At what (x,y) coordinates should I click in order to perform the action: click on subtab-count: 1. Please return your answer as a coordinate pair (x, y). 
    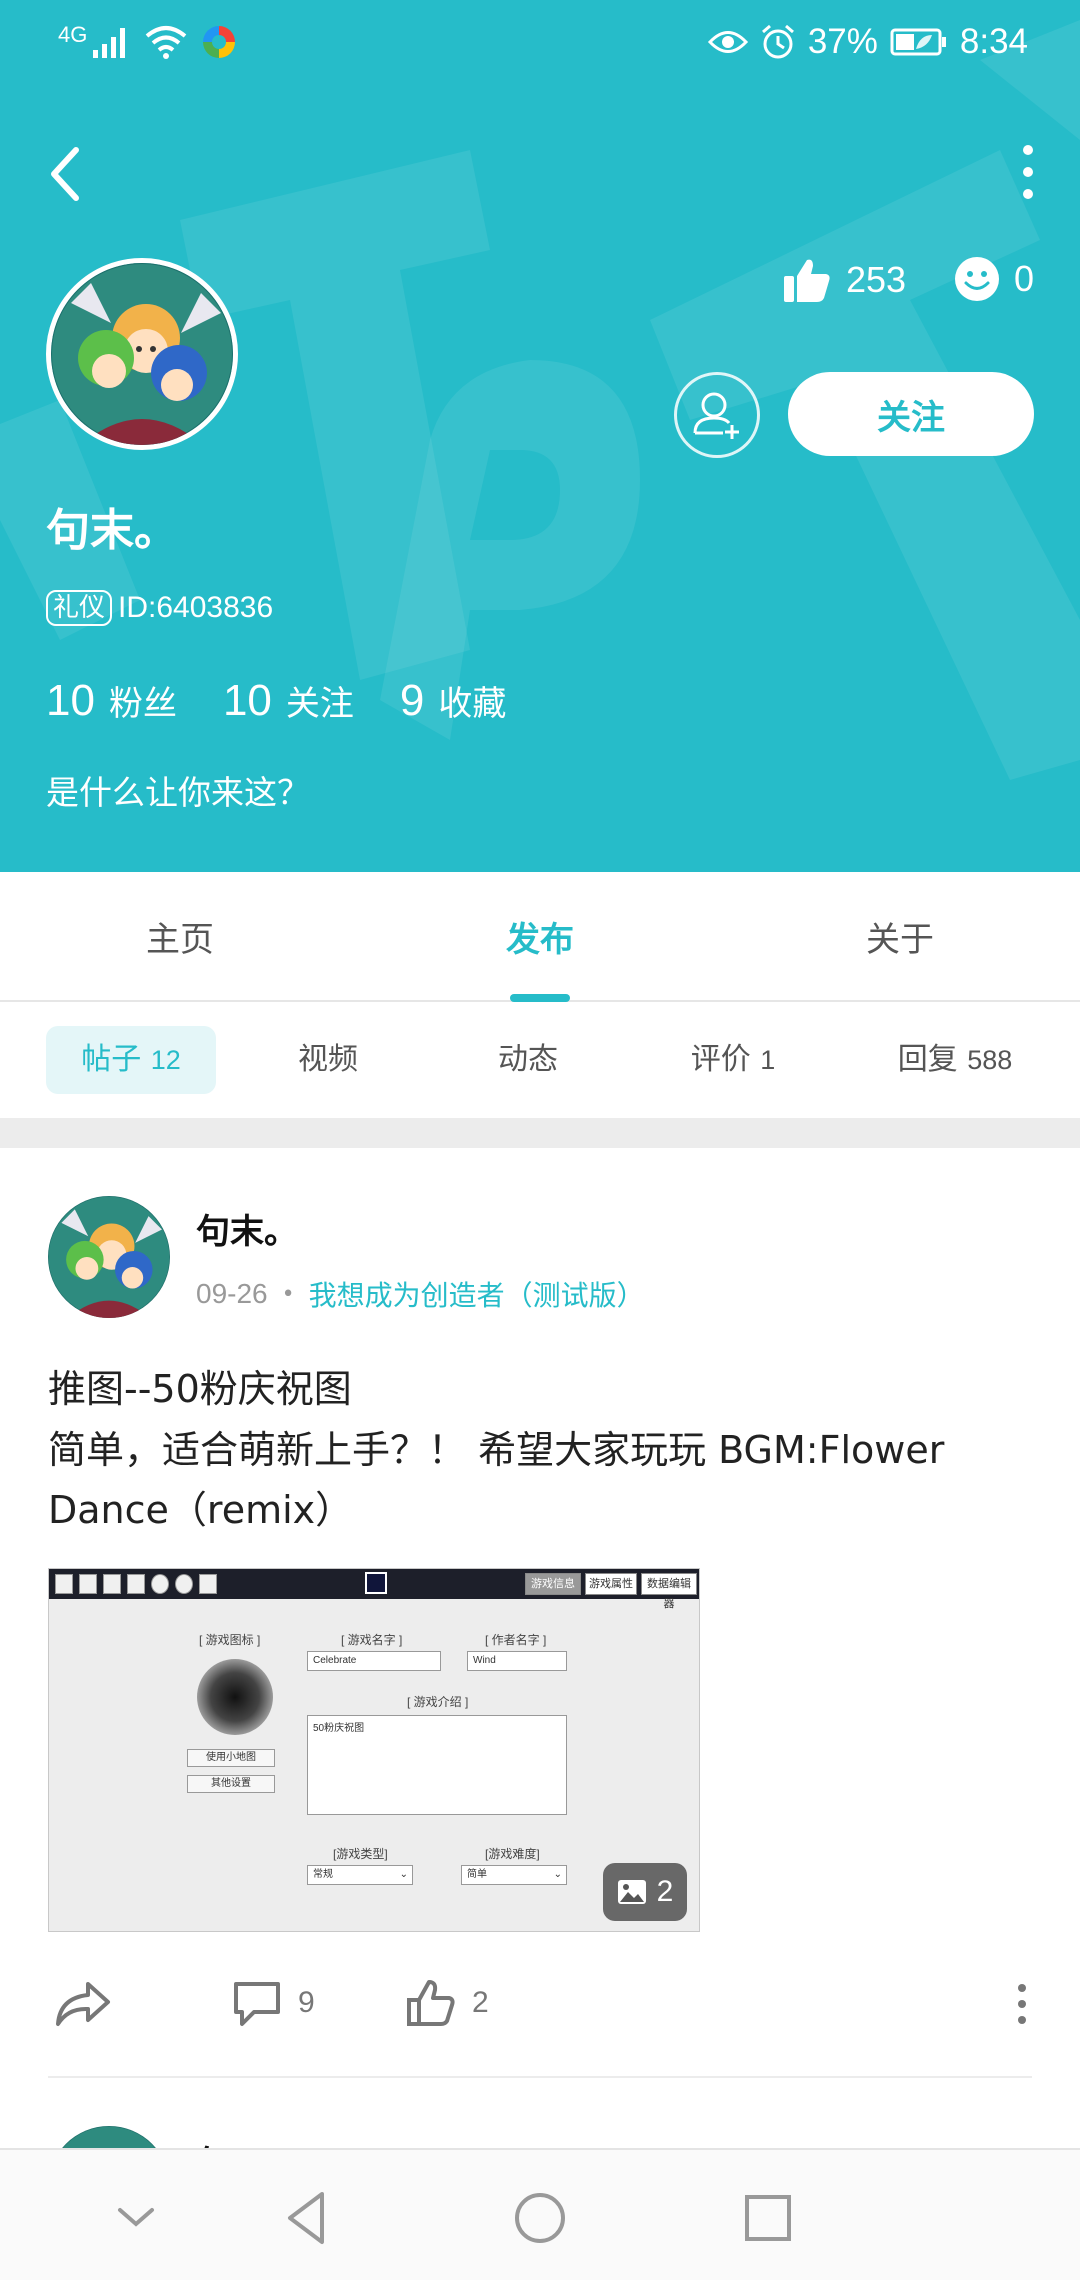
    Looking at the image, I should click on (768, 1060).